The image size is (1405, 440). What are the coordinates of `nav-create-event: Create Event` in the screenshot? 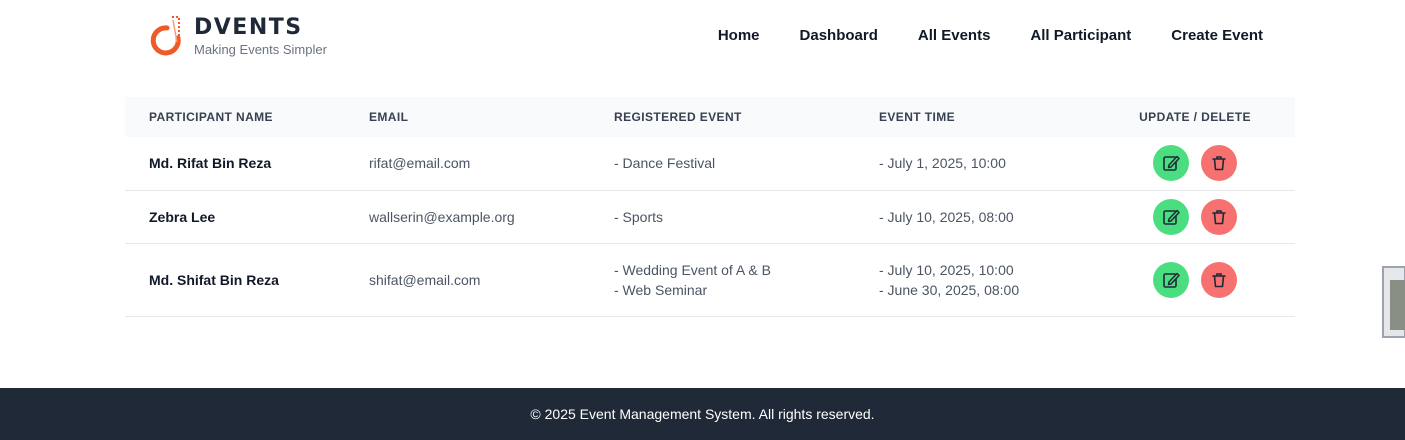 It's located at (1217, 36).